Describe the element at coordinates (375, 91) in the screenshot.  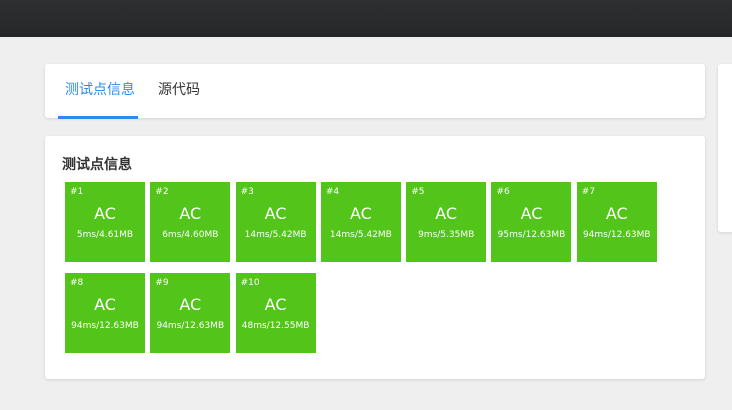
I see `tabs-card: 测试点信息 源代码` at that location.